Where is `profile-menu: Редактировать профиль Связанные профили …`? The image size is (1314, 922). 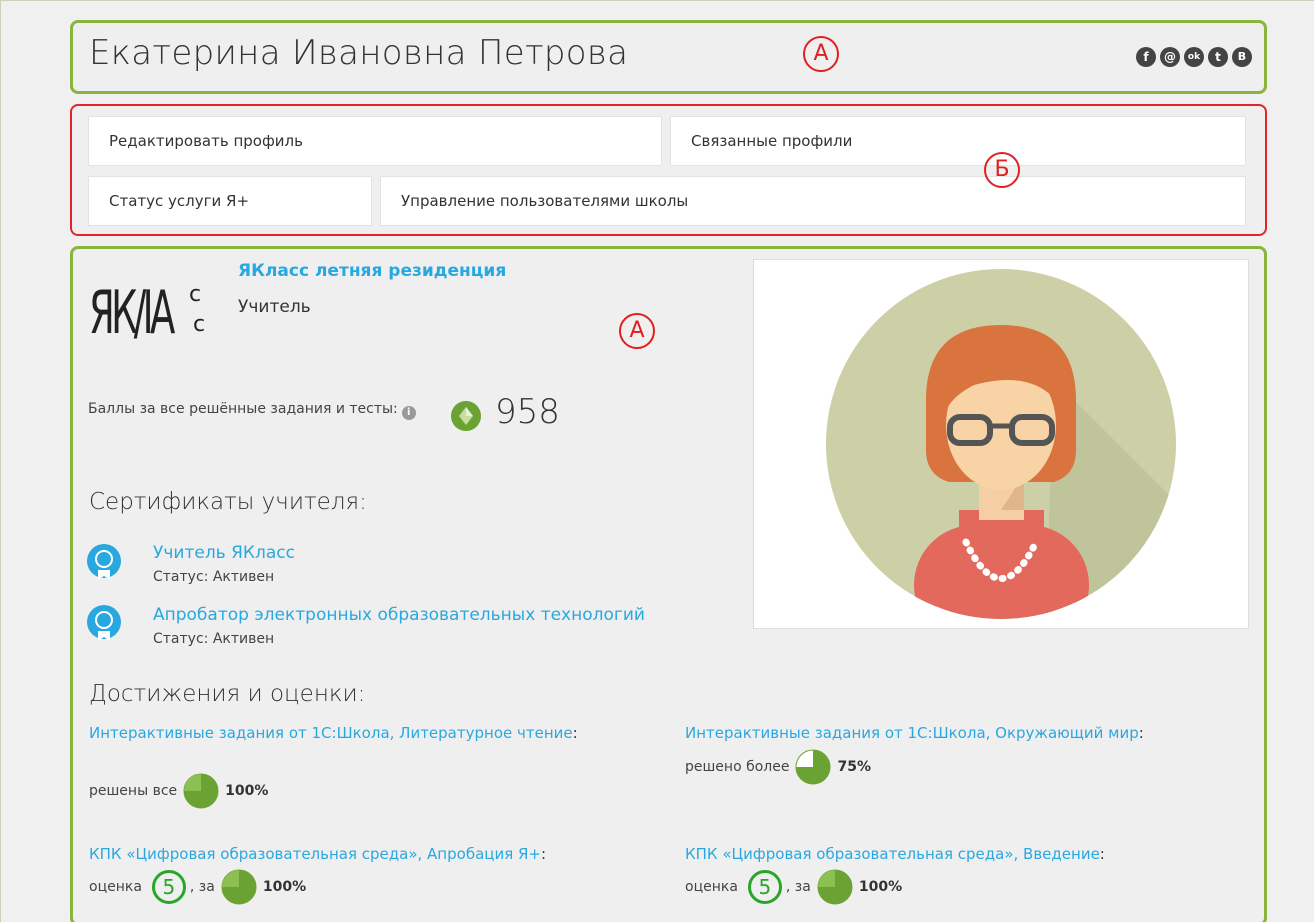
profile-menu: Редактировать профиль Связанные профили … is located at coordinates (668, 170).